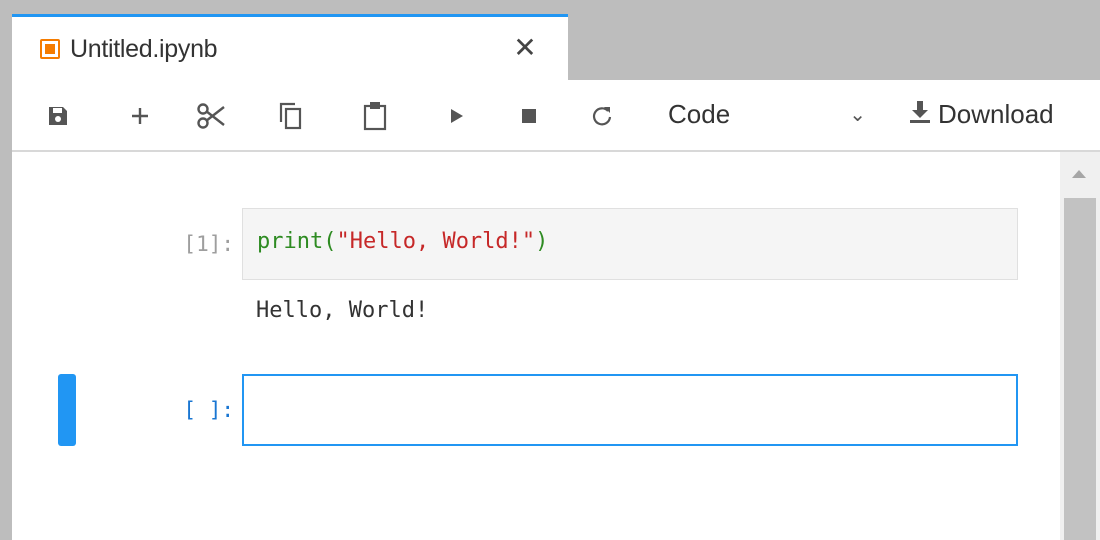 This screenshot has height=540, width=1100. I want to click on cell-prompt: [1]:, so click(208, 244).